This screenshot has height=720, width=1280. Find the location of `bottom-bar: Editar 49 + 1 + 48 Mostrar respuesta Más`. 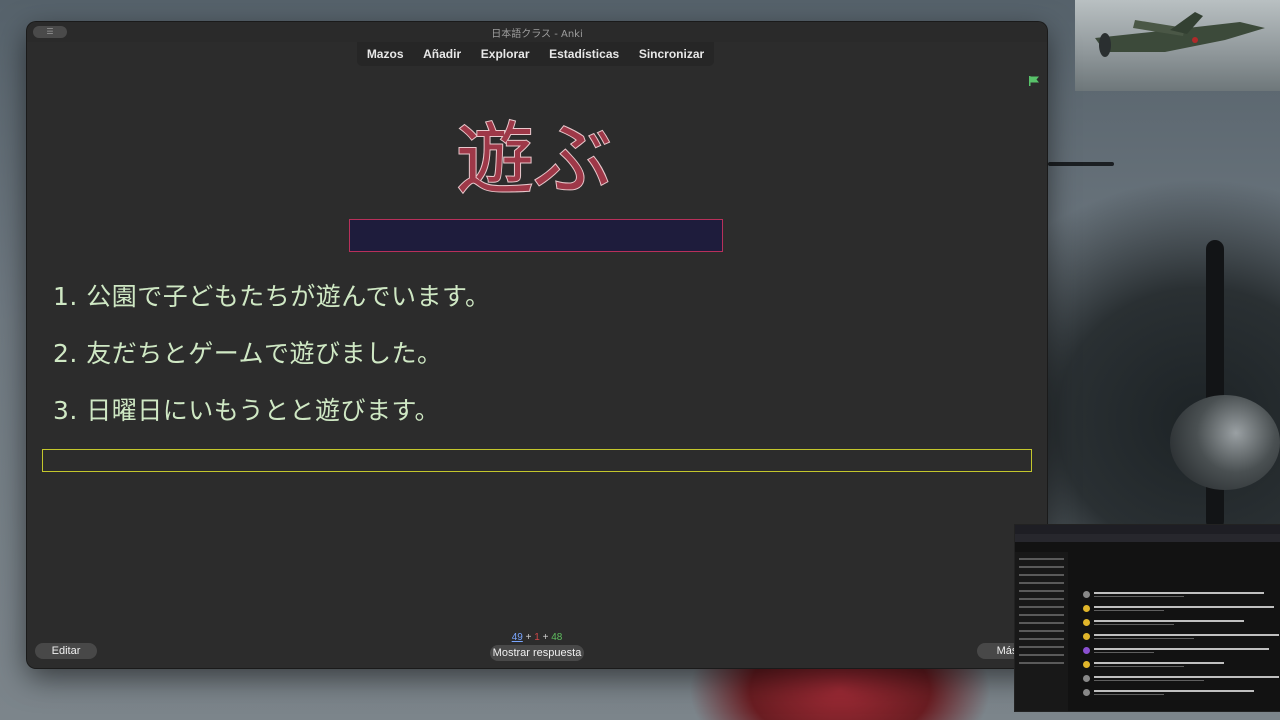

bottom-bar: Editar 49 + 1 + 48 Mostrar respuesta Más is located at coordinates (537, 645).